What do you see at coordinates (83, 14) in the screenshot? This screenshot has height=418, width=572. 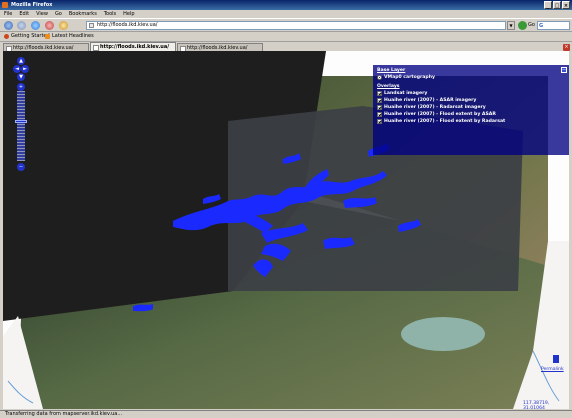 I see `menu-bookmarks: Bookmarks` at bounding box center [83, 14].